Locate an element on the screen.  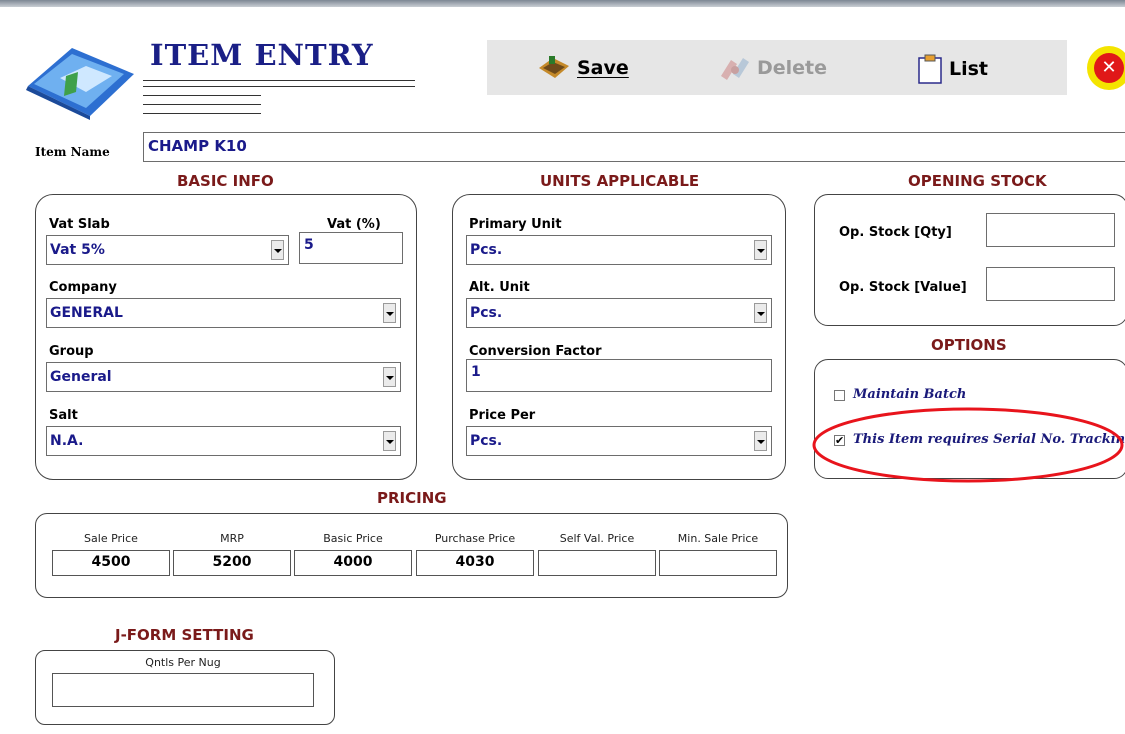
group-label: Group is located at coordinates (71, 351).